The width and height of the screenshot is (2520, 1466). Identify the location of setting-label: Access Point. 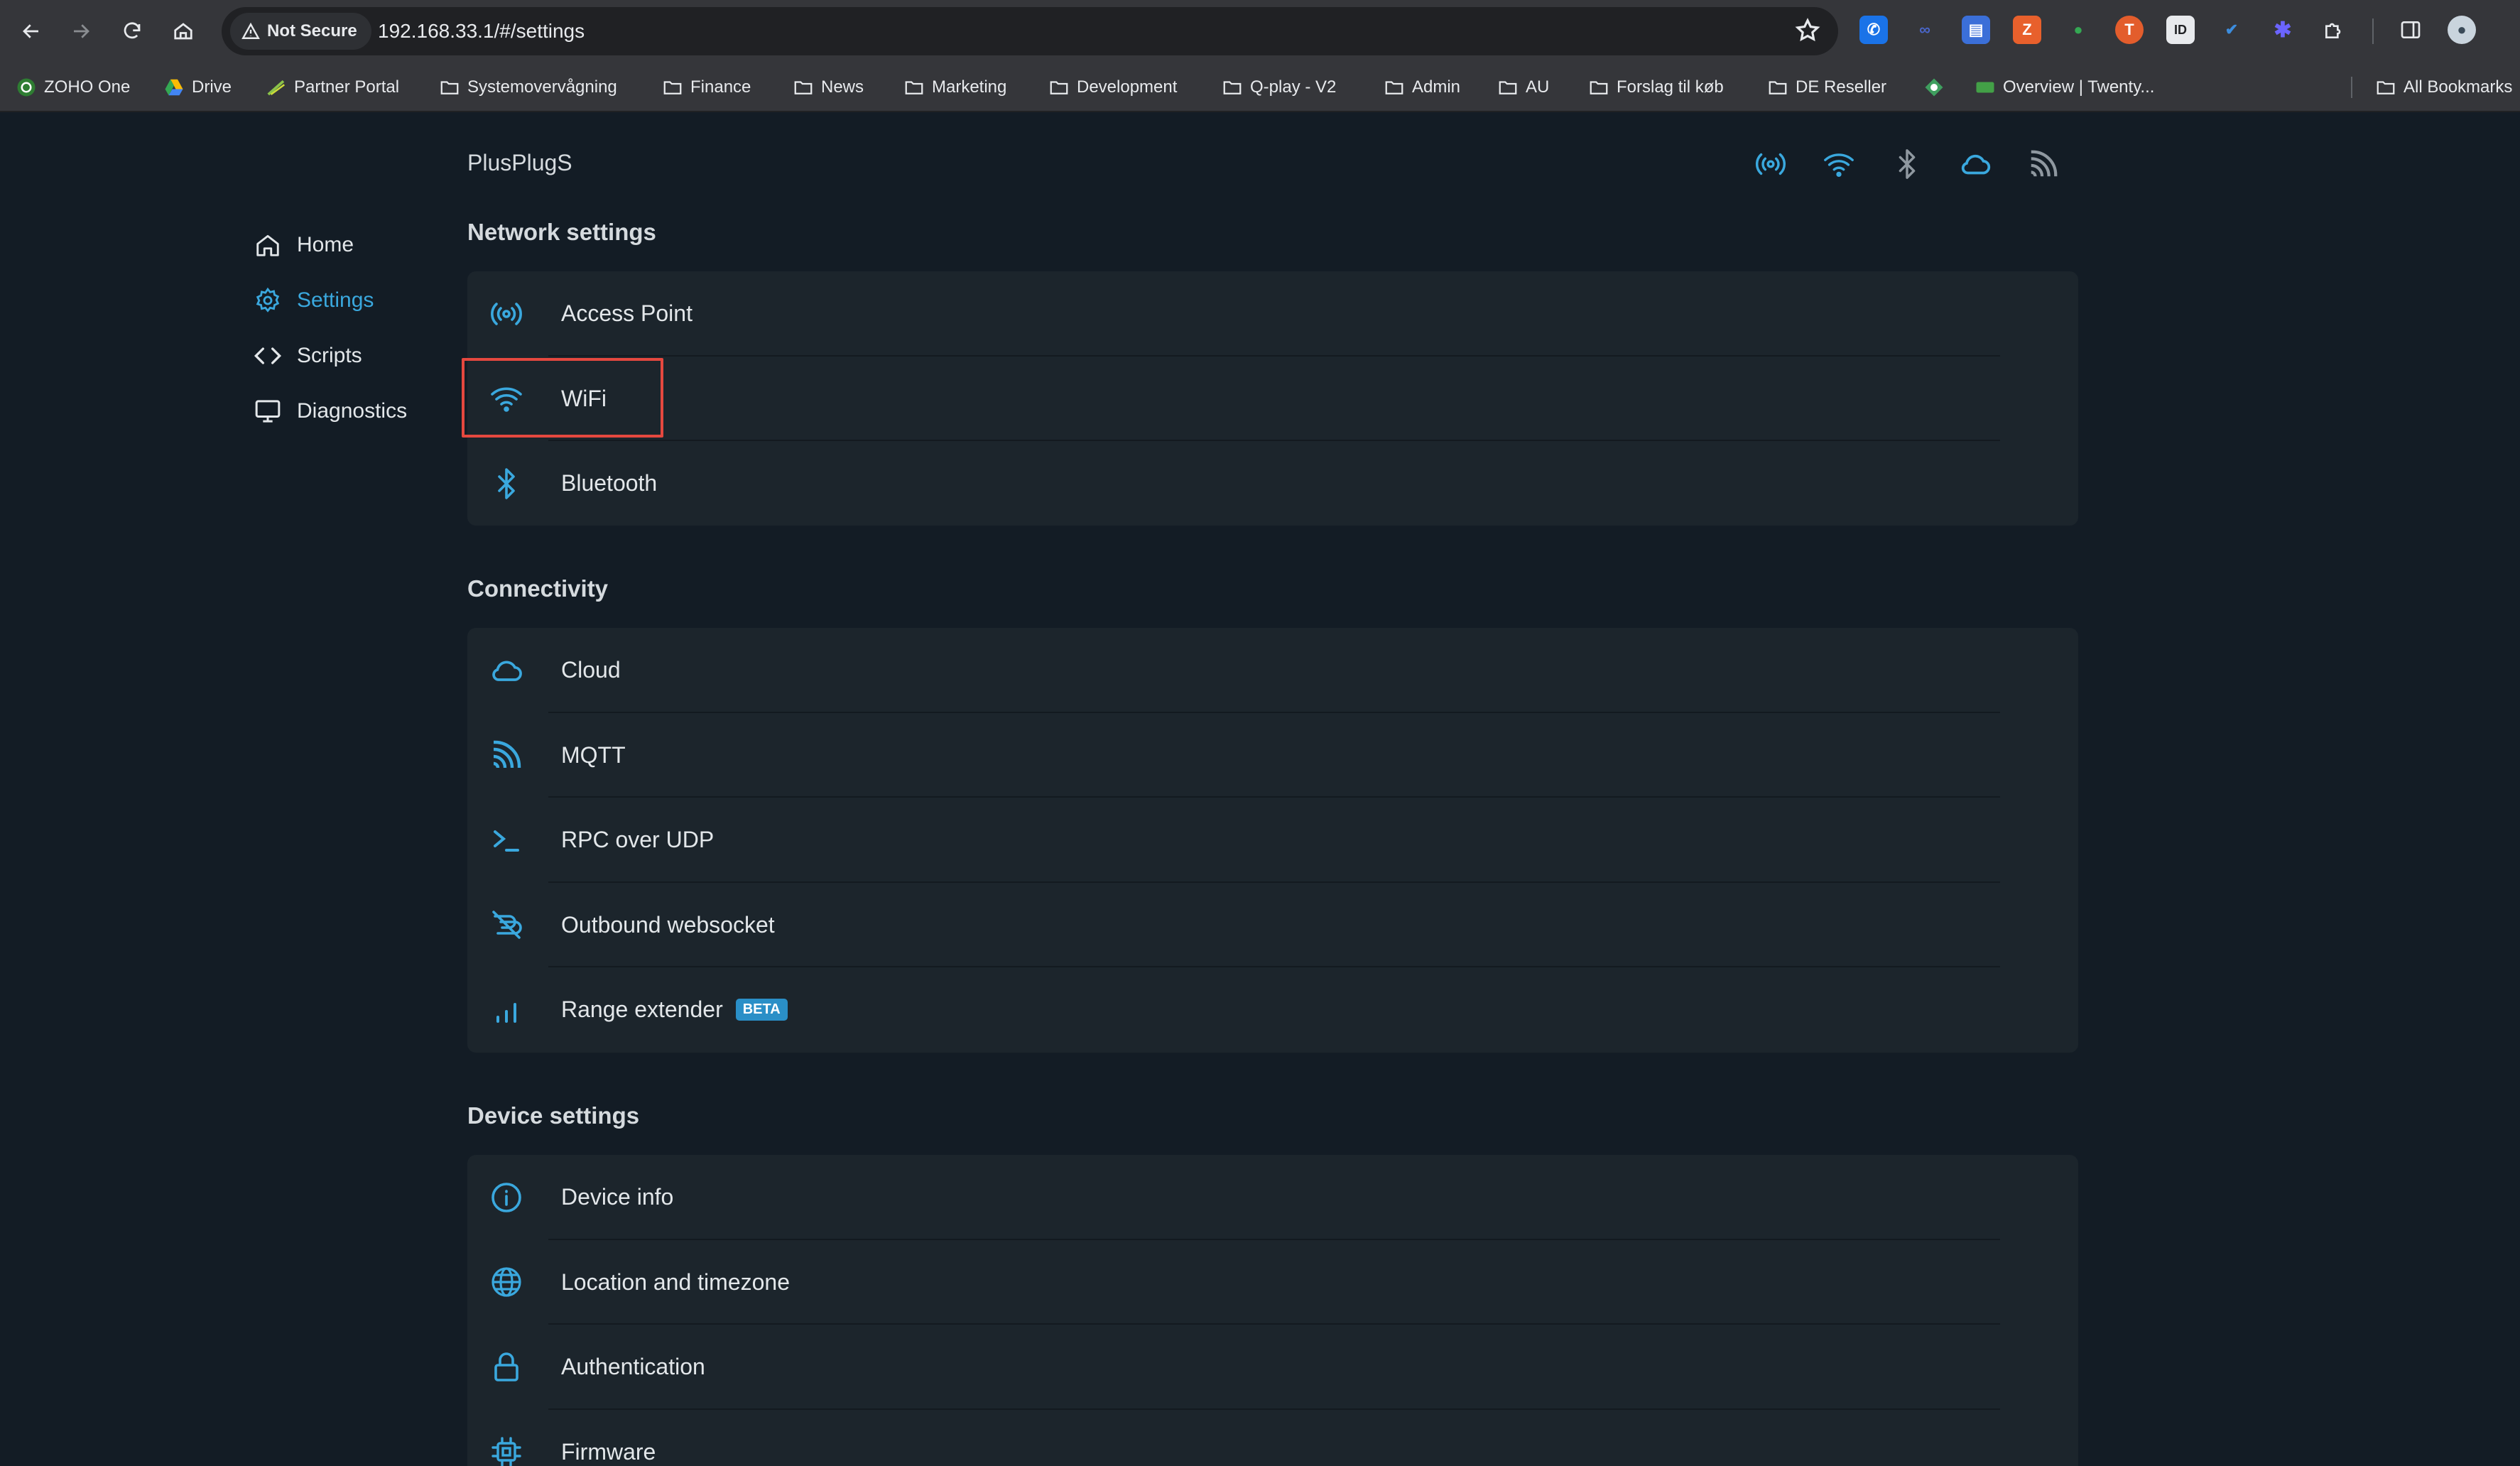
(627, 314).